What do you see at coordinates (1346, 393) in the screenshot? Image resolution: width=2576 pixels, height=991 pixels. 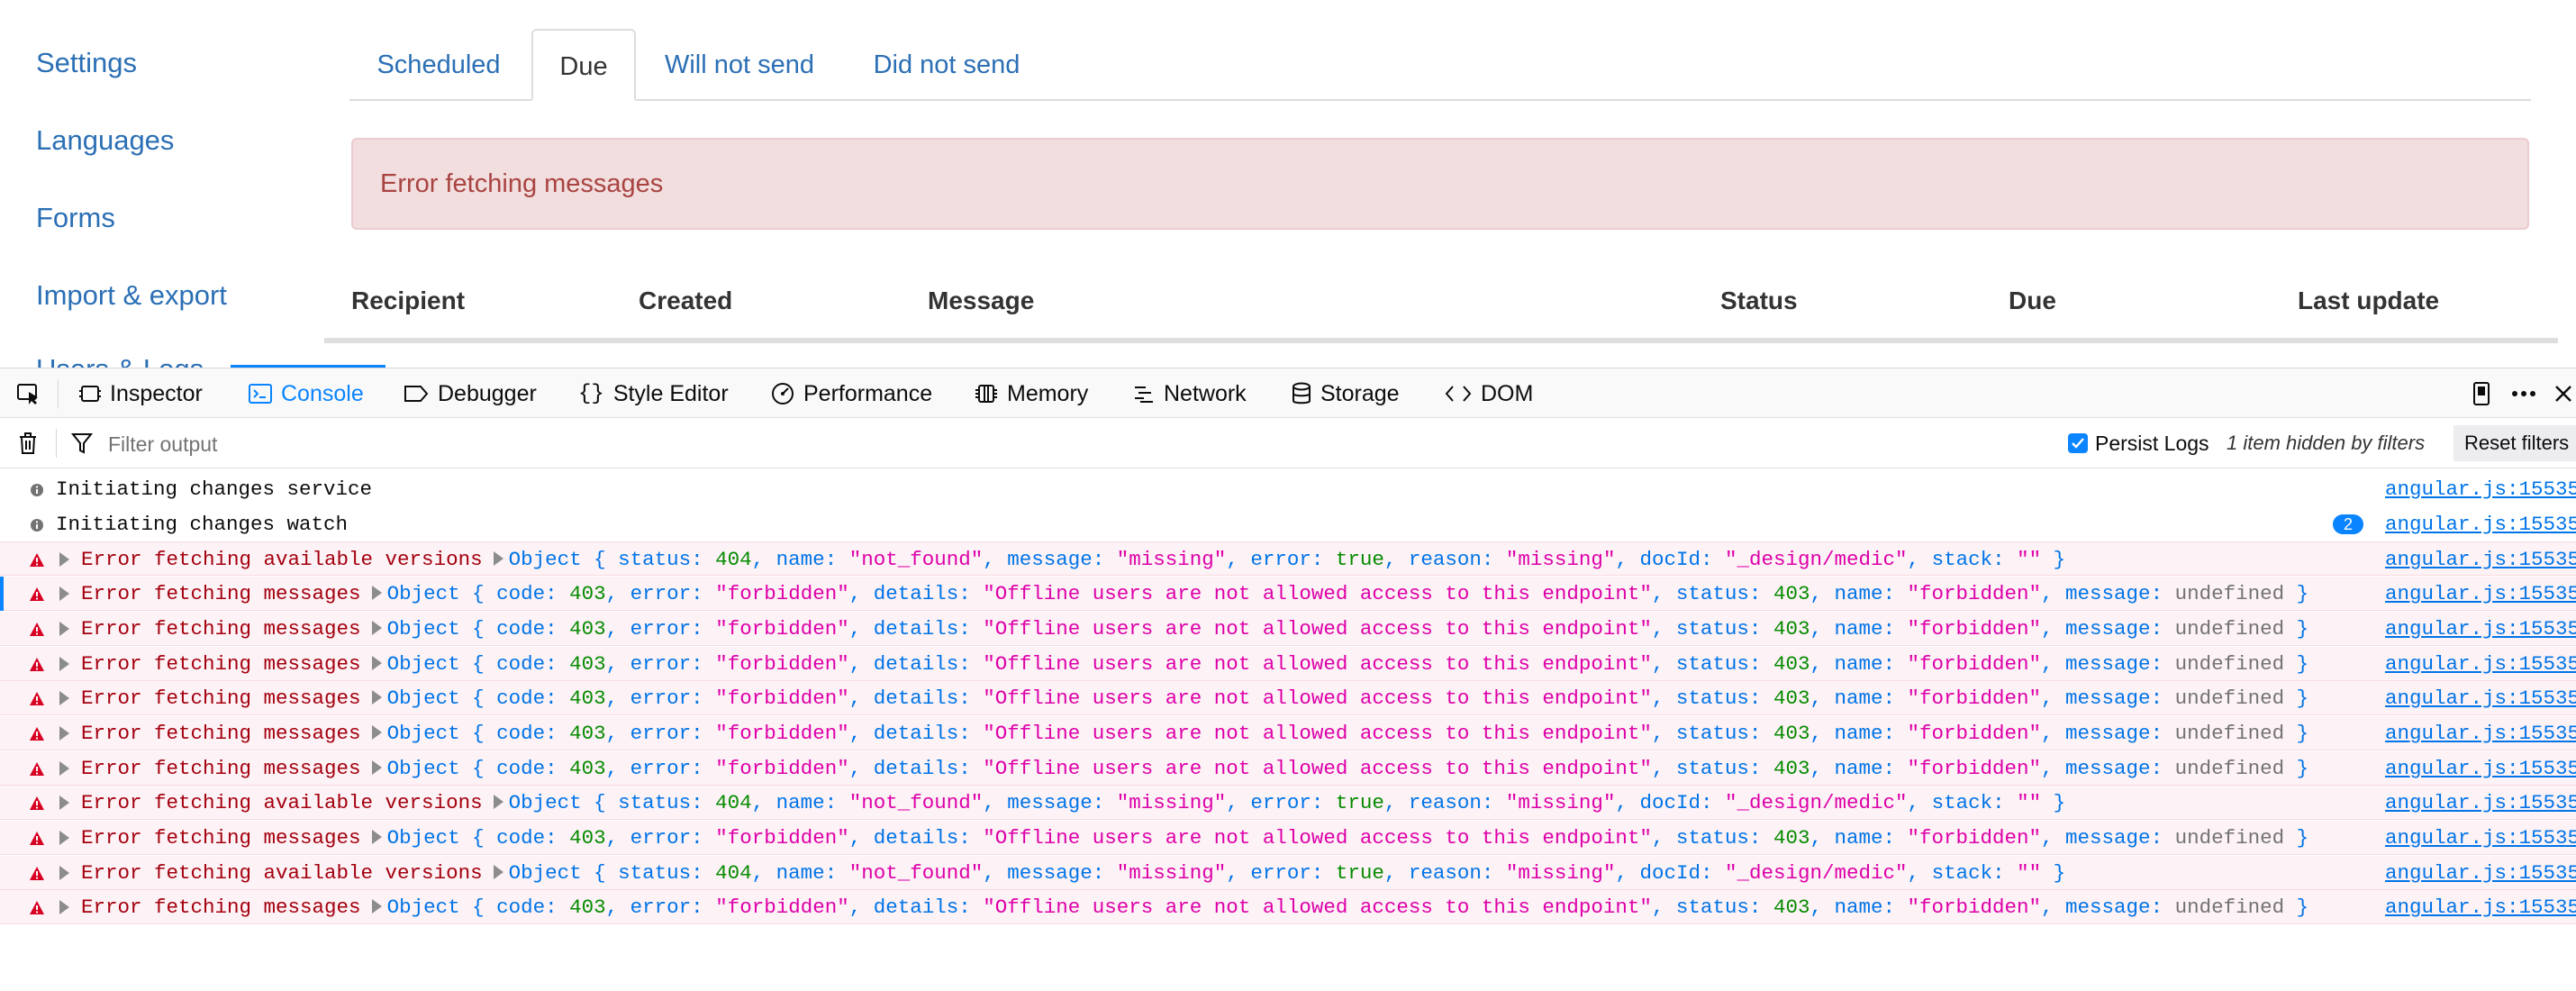 I see `tab-storage: Storage` at bounding box center [1346, 393].